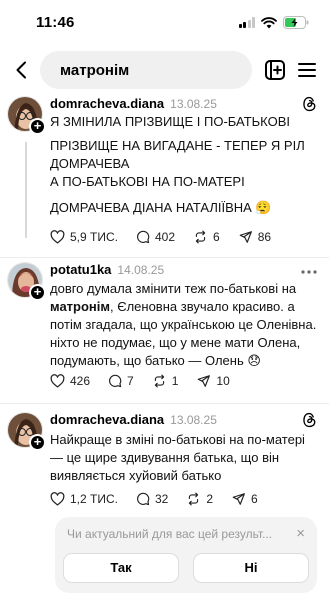 Image resolution: width=329 pixels, height=600 pixels. I want to click on share-button: 6, so click(244, 499).